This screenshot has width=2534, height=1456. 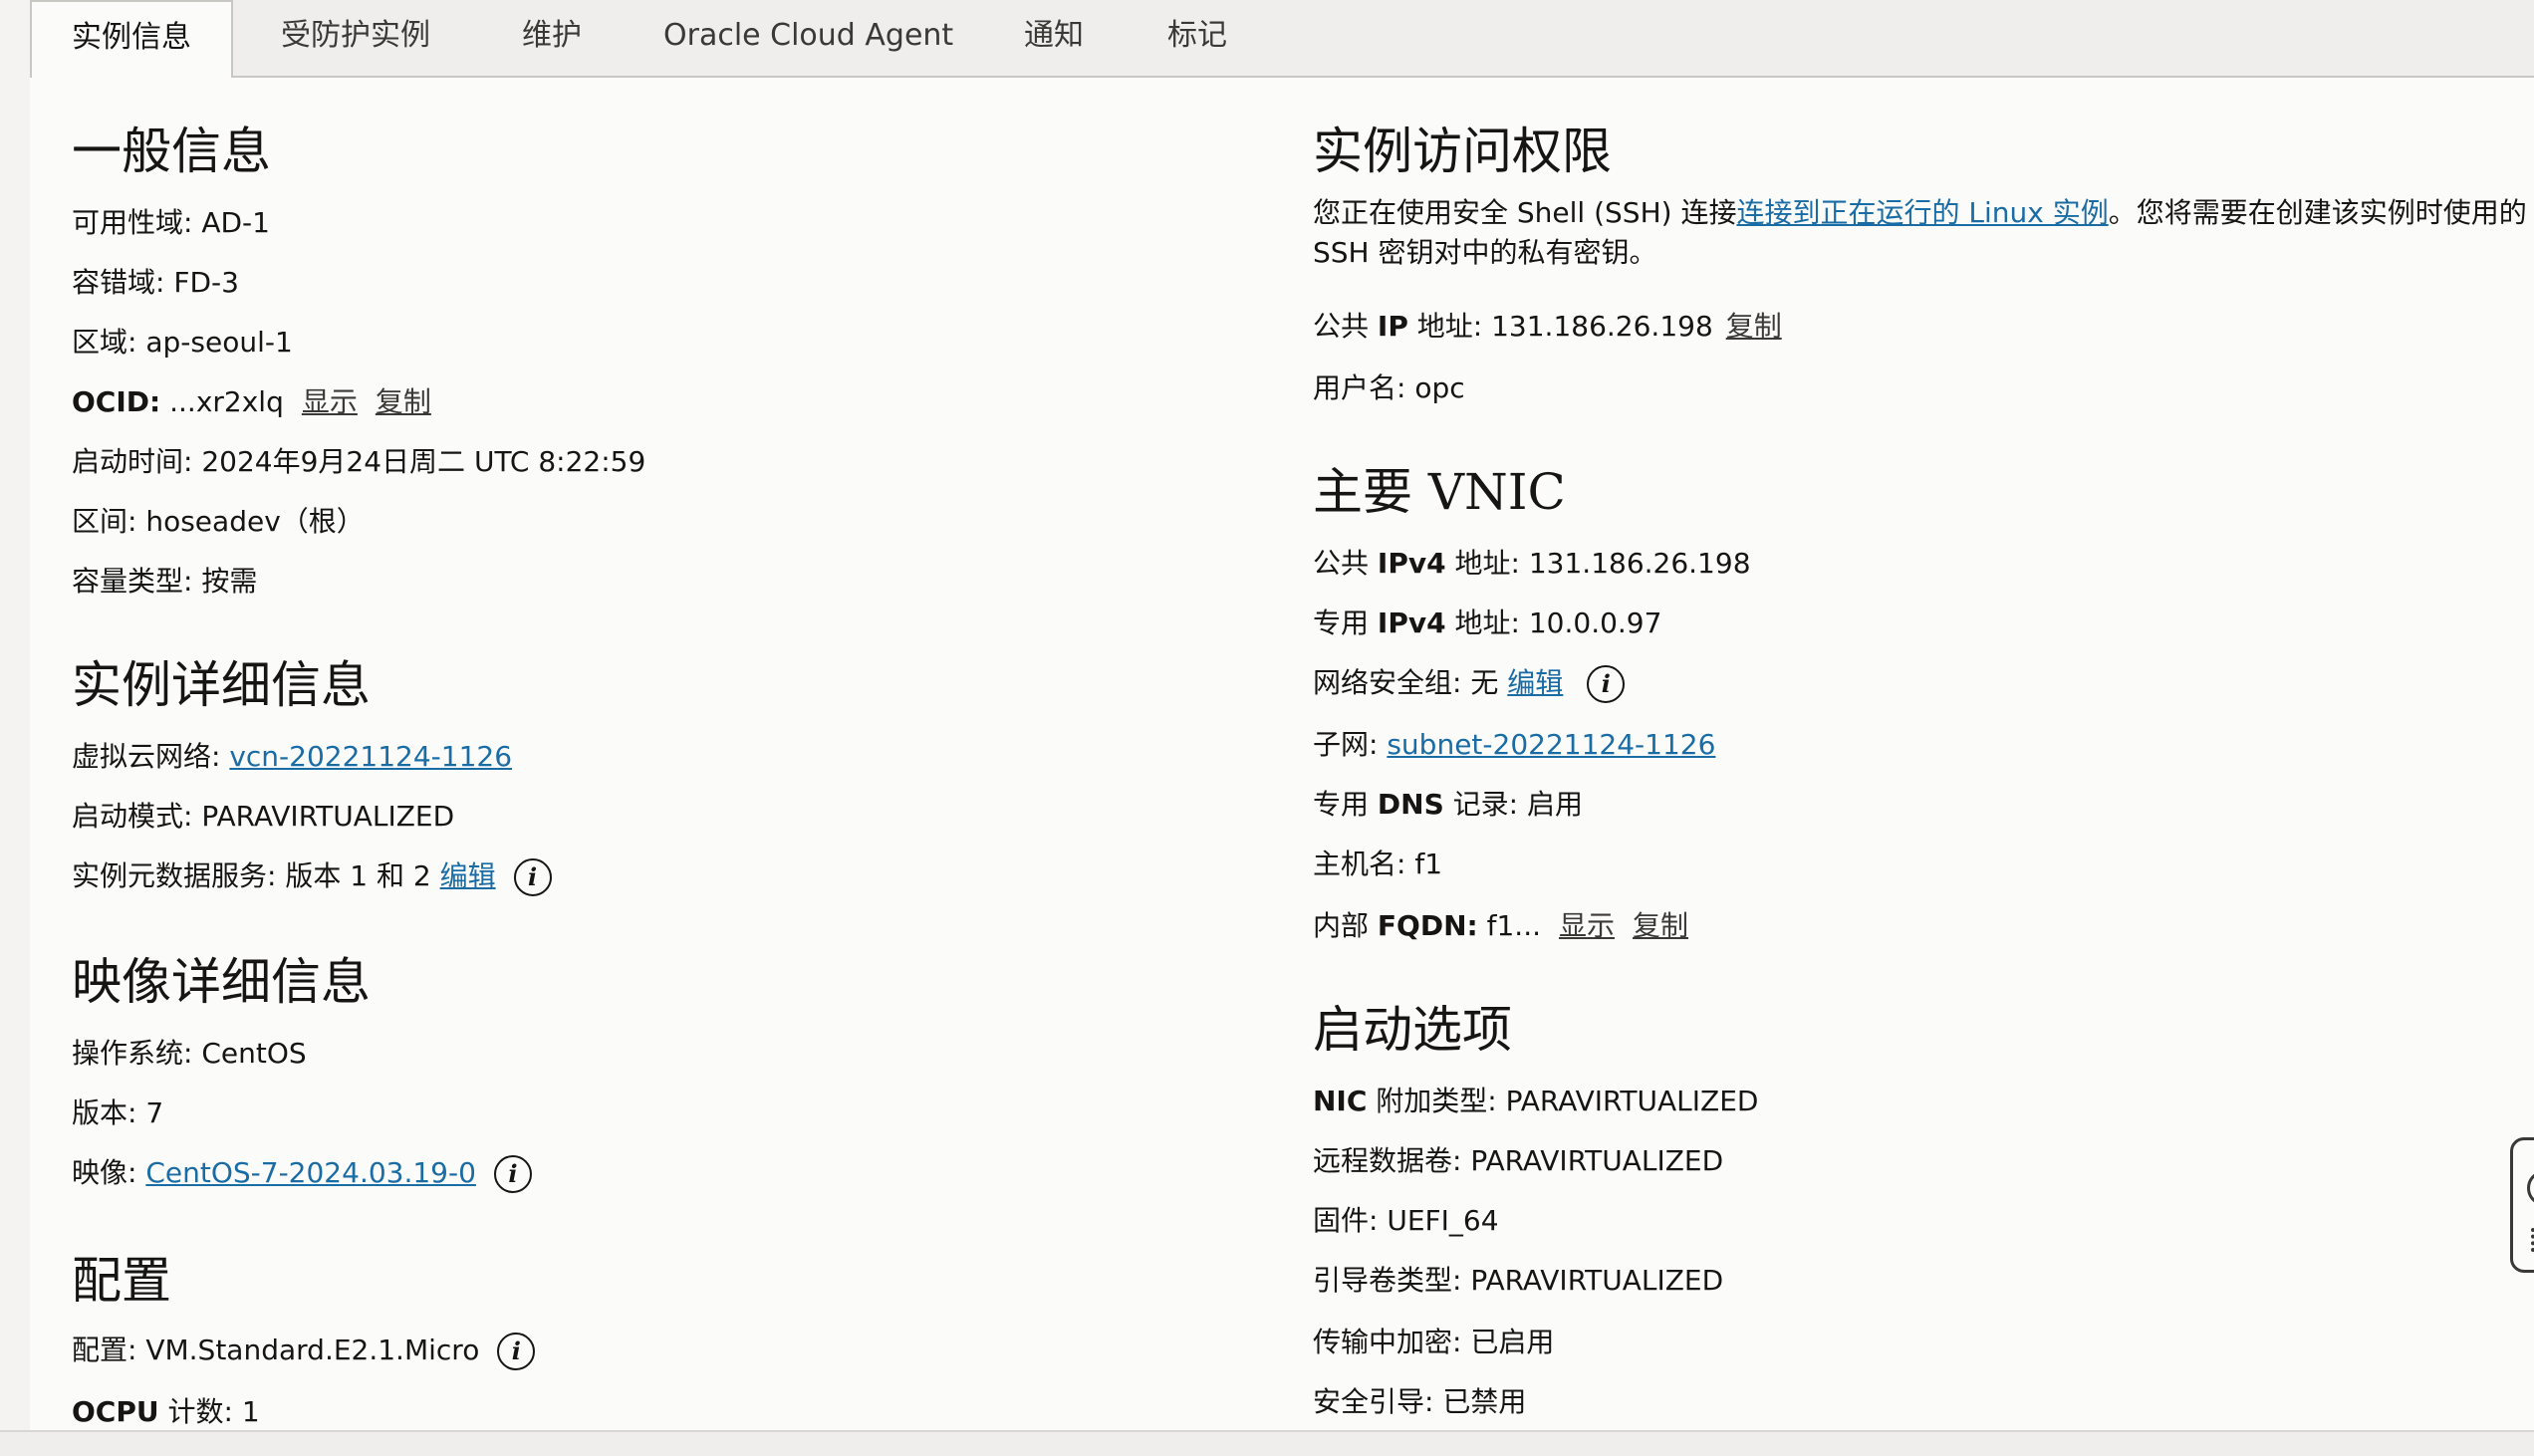 I want to click on tab-label: 标记, so click(x=1197, y=35).